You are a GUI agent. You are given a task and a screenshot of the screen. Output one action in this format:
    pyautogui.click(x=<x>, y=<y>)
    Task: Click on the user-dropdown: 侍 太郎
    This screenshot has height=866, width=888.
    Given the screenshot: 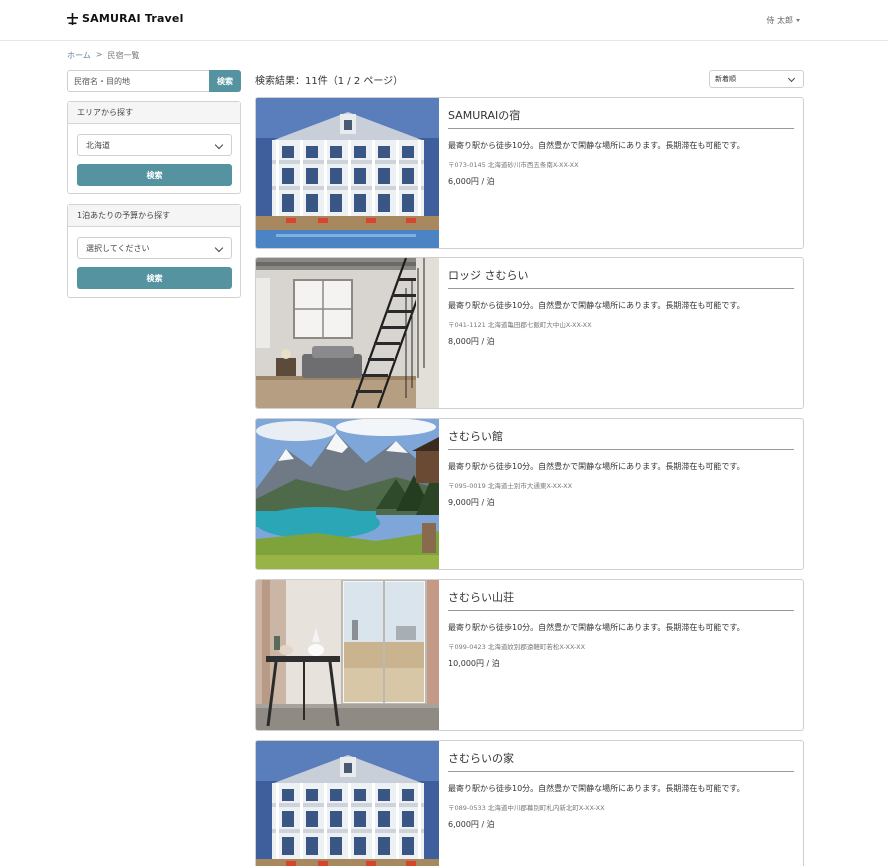 What is the action you would take?
    pyautogui.click(x=783, y=20)
    